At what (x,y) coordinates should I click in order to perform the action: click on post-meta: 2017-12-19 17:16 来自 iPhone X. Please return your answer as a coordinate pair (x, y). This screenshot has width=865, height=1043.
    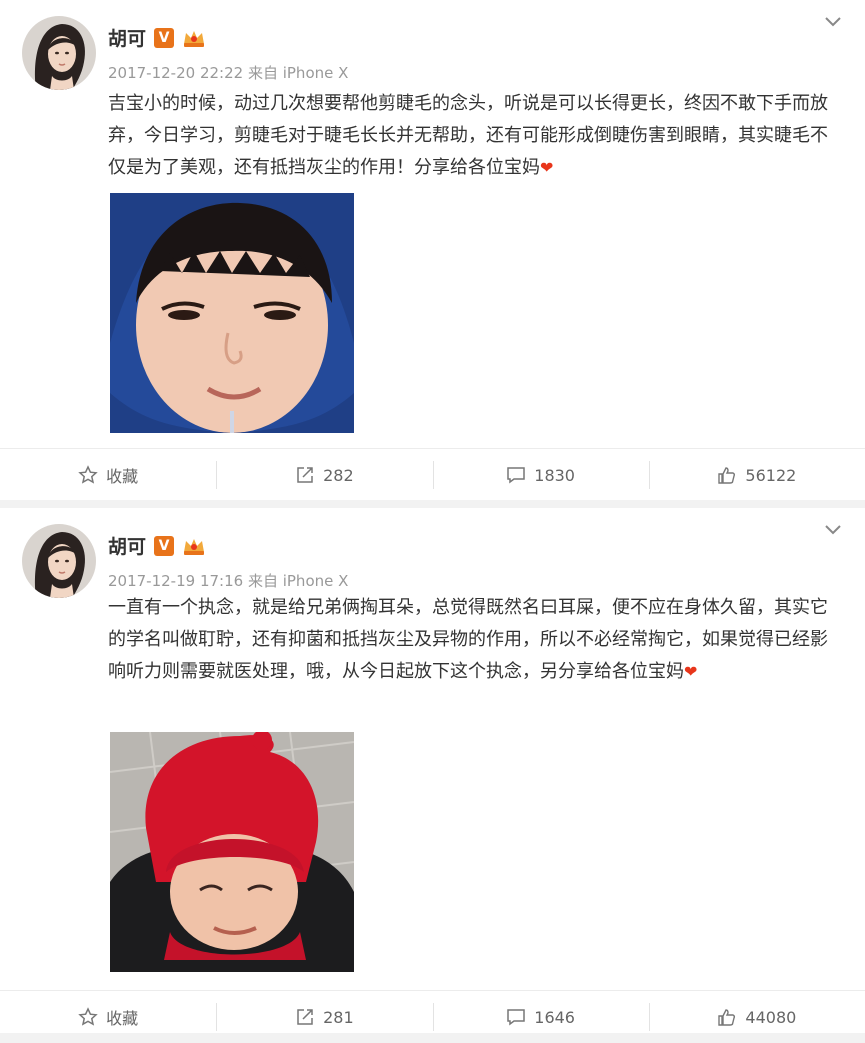
    Looking at the image, I should click on (228, 580).